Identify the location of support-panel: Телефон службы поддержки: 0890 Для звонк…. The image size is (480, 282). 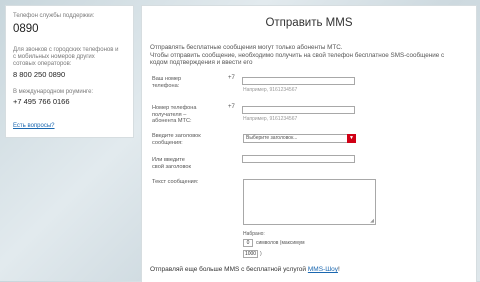
(69, 71).